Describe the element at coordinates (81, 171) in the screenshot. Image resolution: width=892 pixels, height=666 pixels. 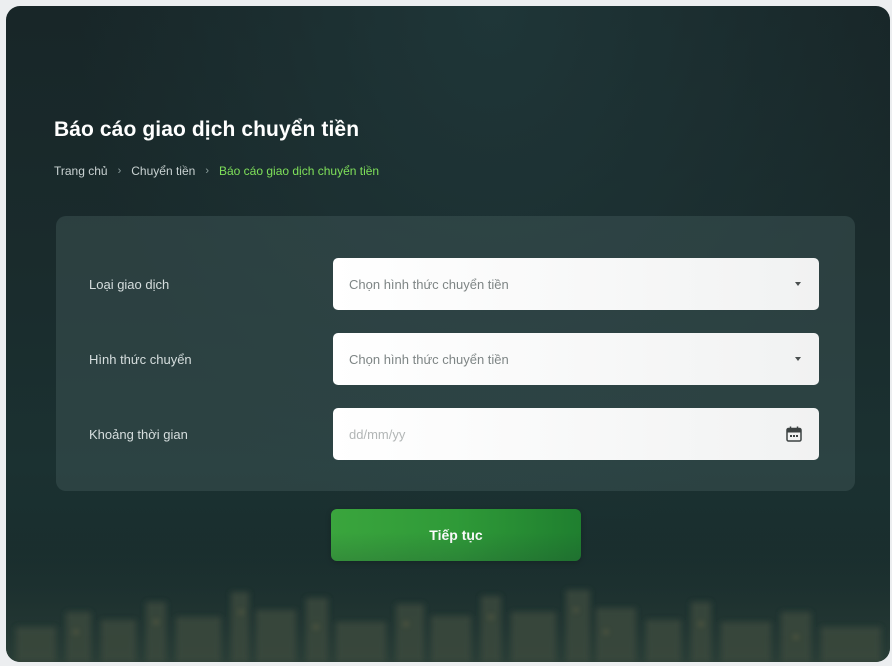
I see `breadcrumb-home: Trang chủ` at that location.